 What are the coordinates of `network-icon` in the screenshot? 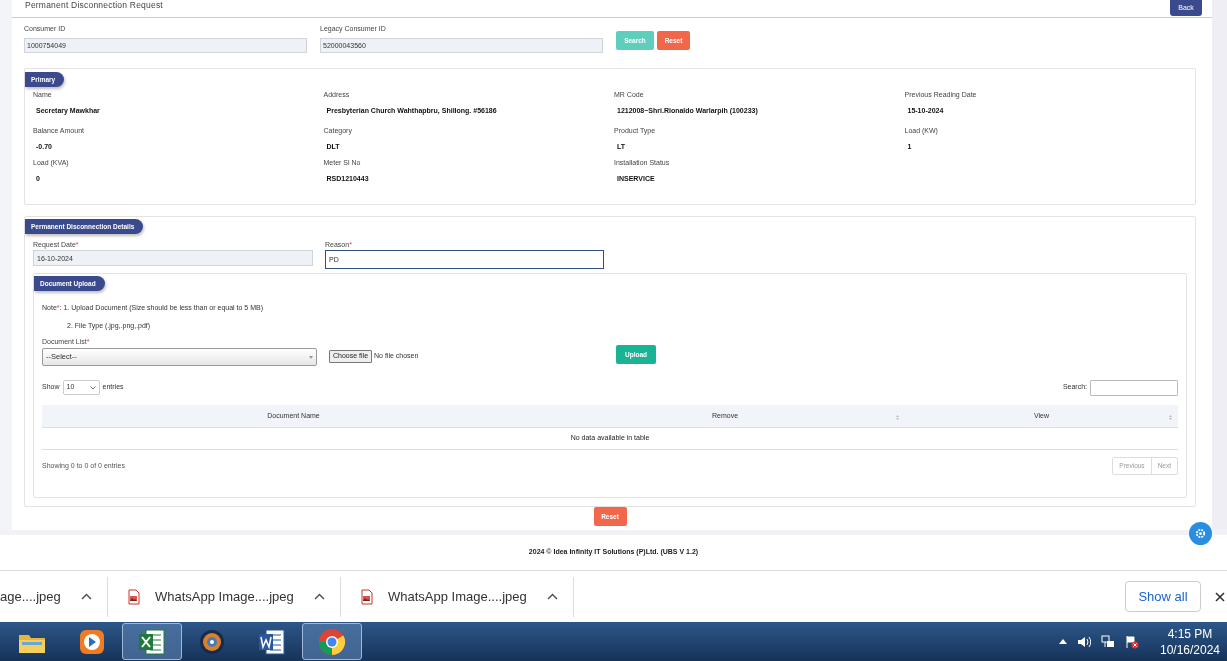 It's located at (1108, 641).